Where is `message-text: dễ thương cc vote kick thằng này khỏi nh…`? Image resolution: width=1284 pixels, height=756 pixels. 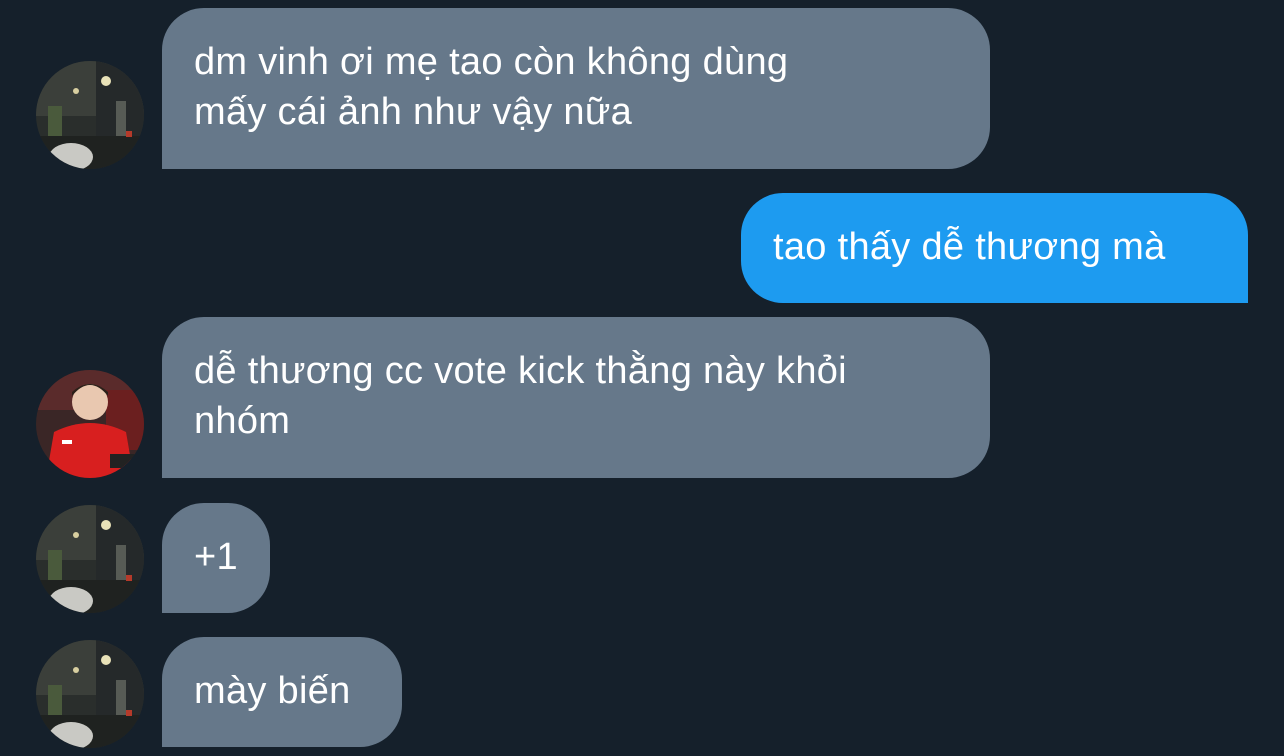 message-text: dễ thương cc vote kick thằng này khỏi nh… is located at coordinates (520, 396).